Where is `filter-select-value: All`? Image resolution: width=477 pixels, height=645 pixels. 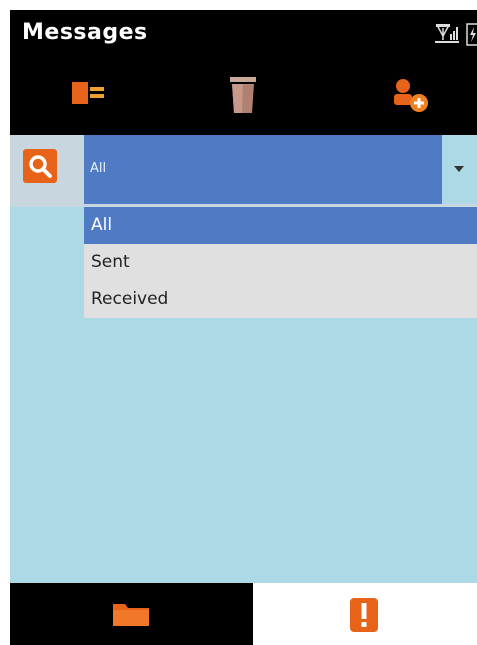
filter-select-value: All is located at coordinates (98, 168).